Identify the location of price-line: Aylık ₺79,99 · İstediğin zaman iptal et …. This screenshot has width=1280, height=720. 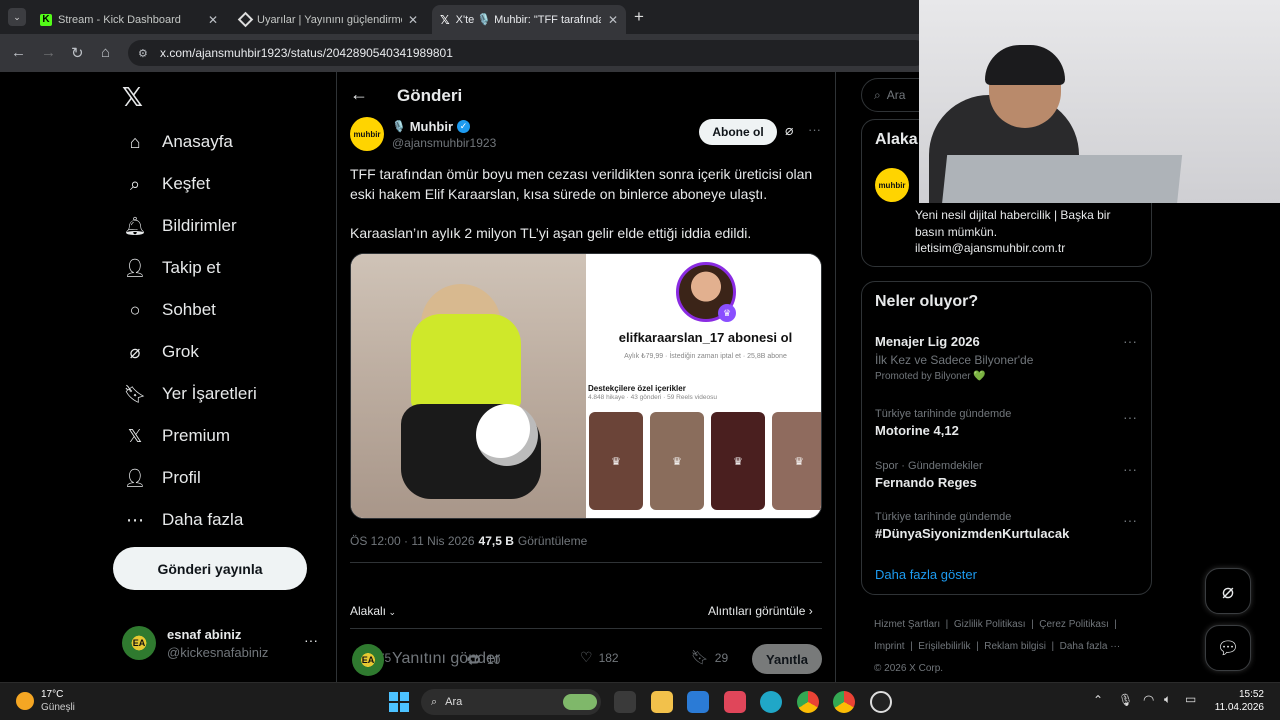
(705, 356).